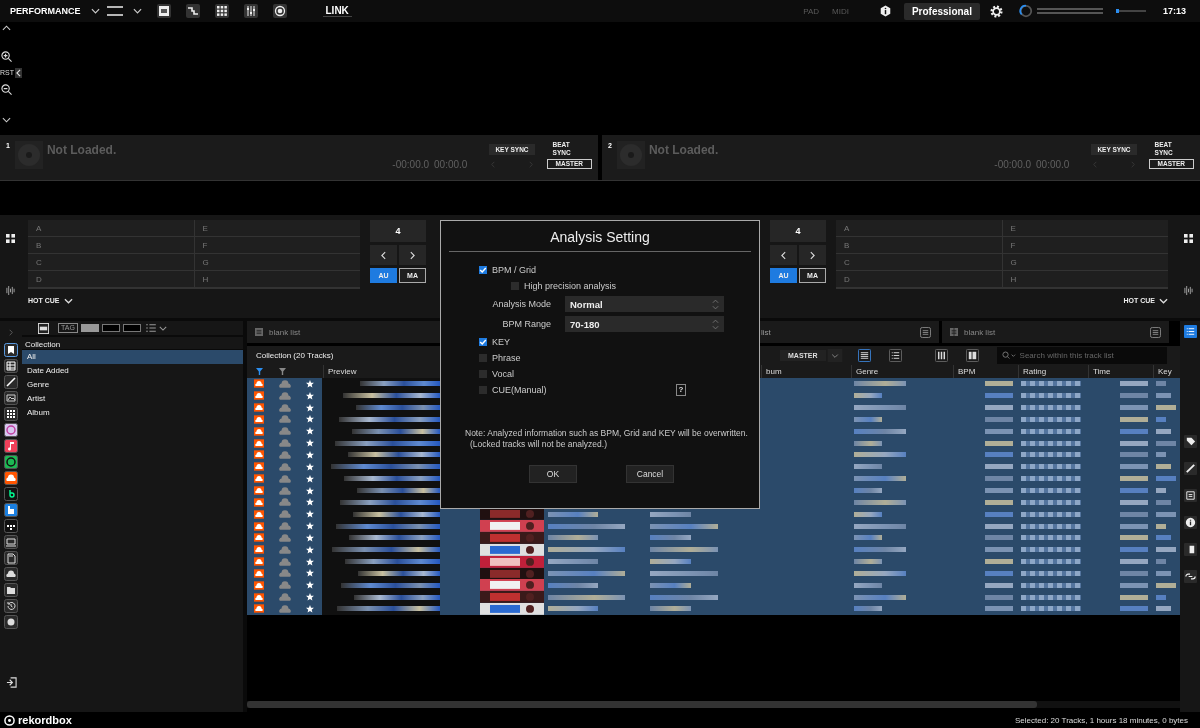 The image size is (1200, 728). What do you see at coordinates (501, 342) in the screenshot?
I see `option-label: KEY` at bounding box center [501, 342].